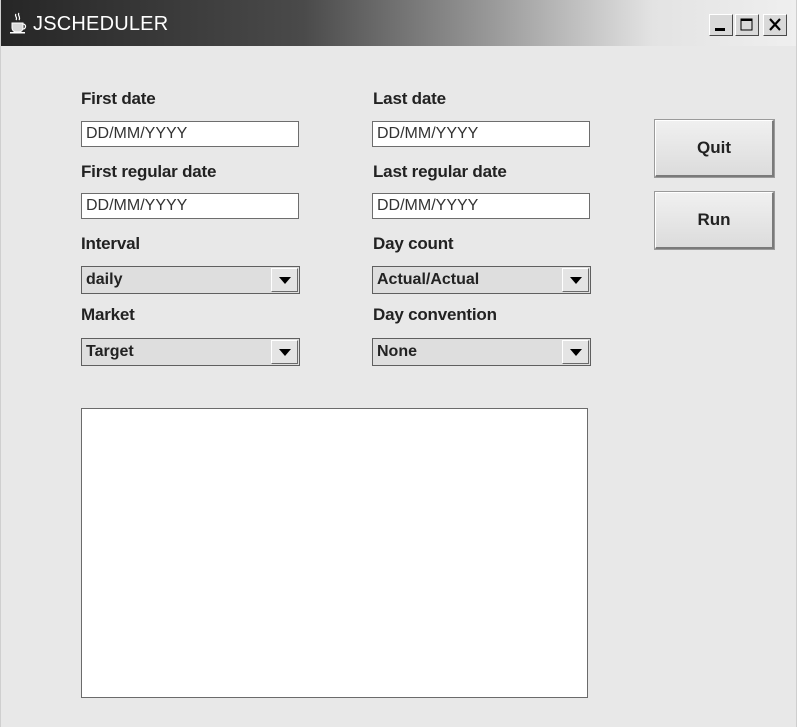  What do you see at coordinates (398, 23) in the screenshot?
I see `title-bar: JSCHEDULER` at bounding box center [398, 23].